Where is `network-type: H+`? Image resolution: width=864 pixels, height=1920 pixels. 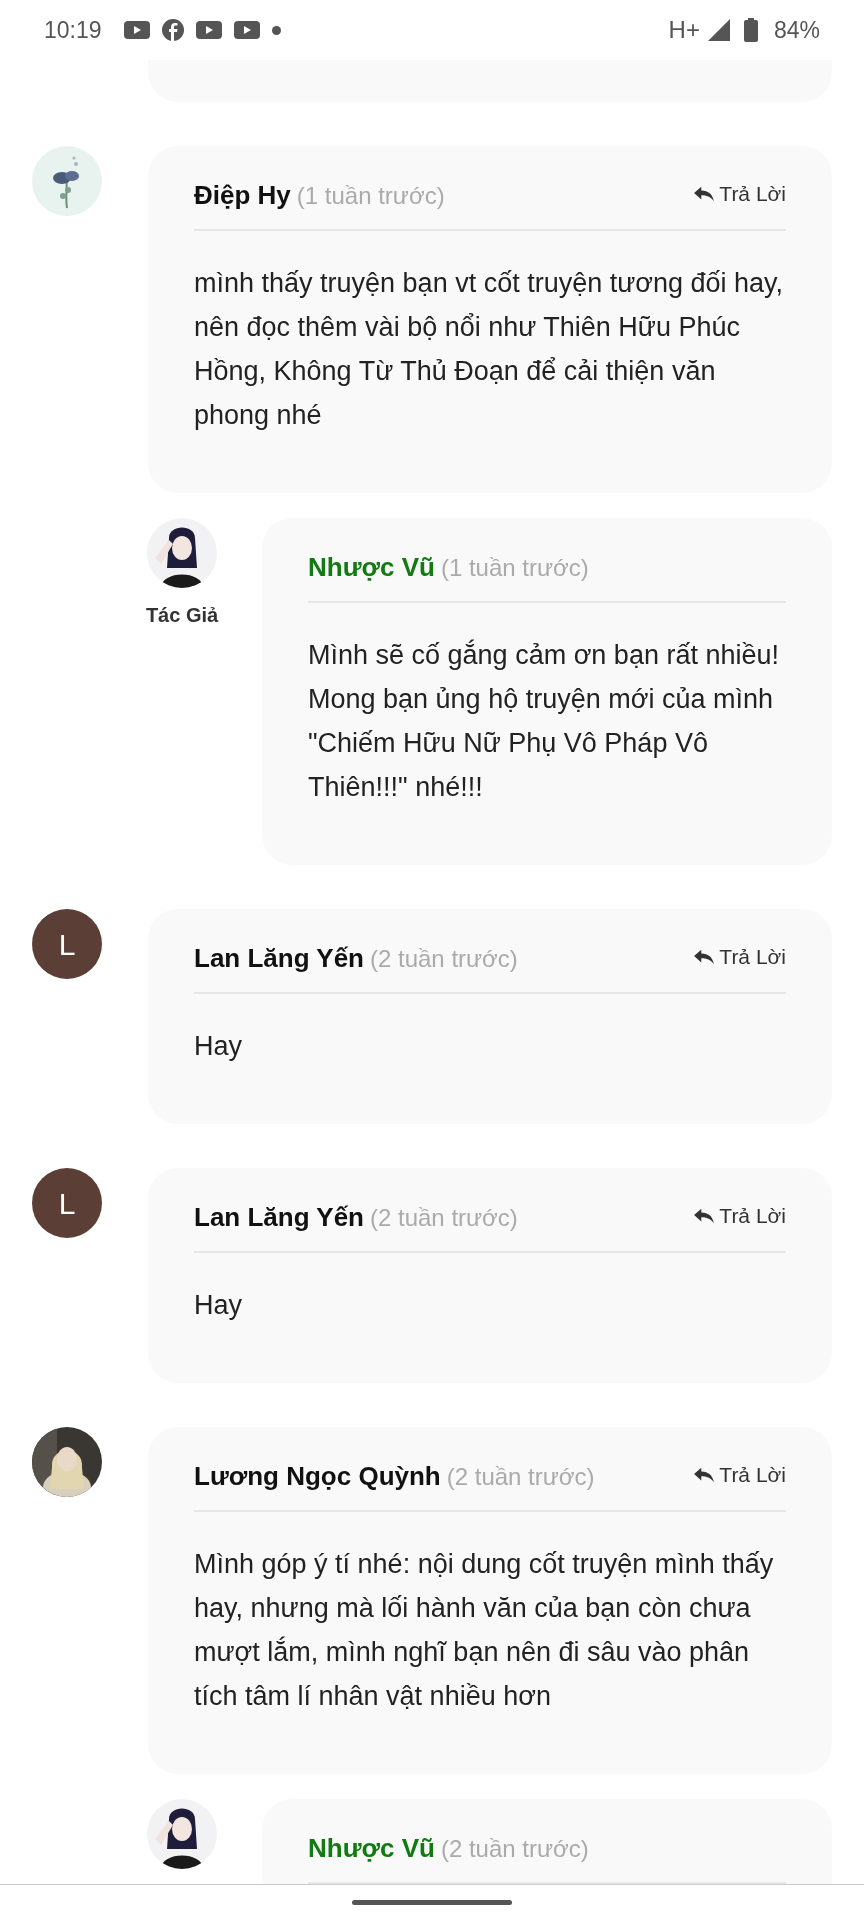
network-type: H+ is located at coordinates (684, 30).